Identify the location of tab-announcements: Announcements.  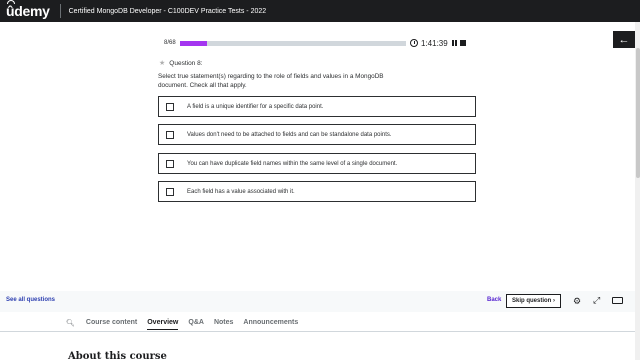
(270, 322).